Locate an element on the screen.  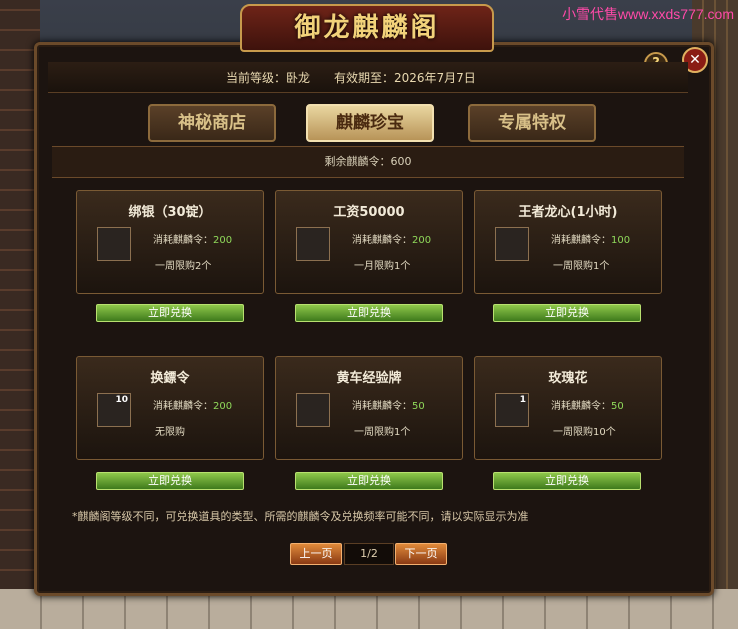
item-name: 黄车经验牌 is located at coordinates (369, 378).